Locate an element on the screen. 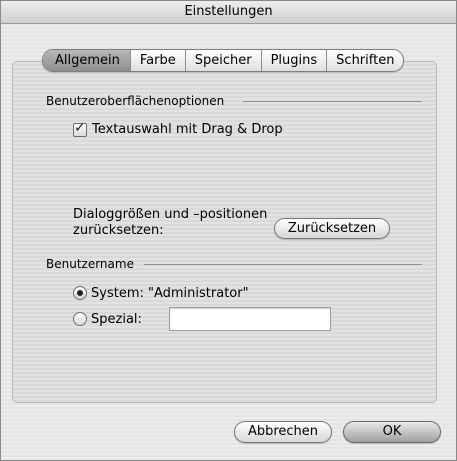  ui-options-rule is located at coordinates (332, 101).